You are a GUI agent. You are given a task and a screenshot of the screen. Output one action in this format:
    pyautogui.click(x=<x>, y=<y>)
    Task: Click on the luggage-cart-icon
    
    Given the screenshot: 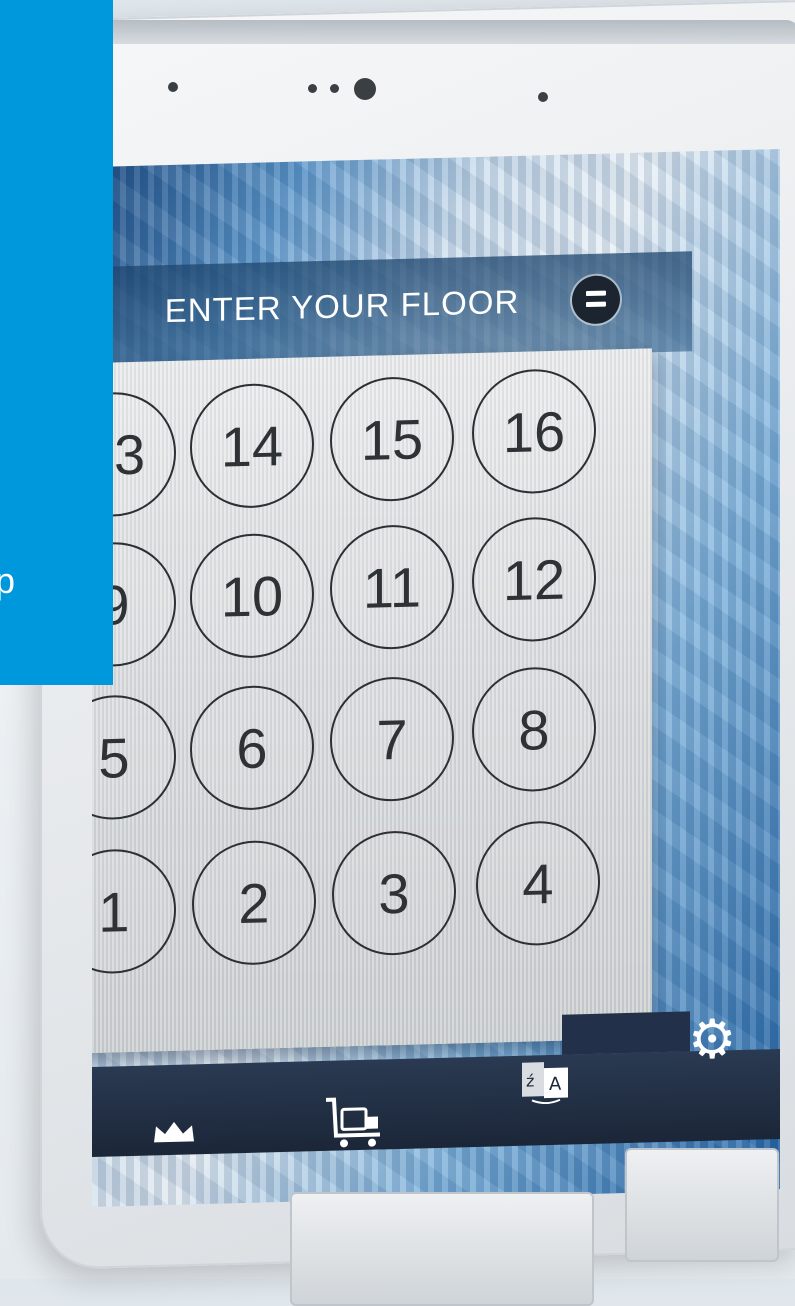 What is the action you would take?
    pyautogui.click(x=355, y=1125)
    